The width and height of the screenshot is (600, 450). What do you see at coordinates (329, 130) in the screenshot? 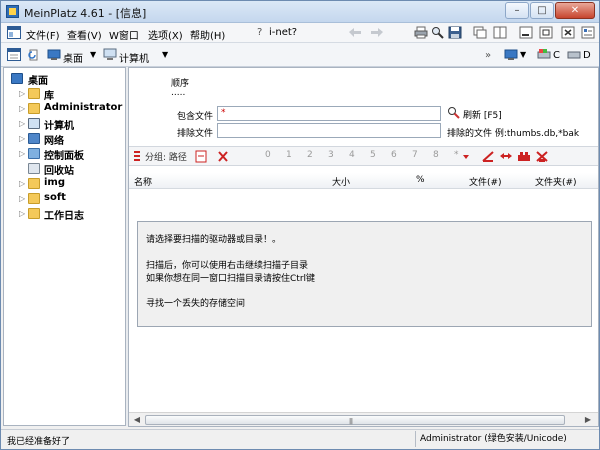
I see `exclude-files-input` at bounding box center [329, 130].